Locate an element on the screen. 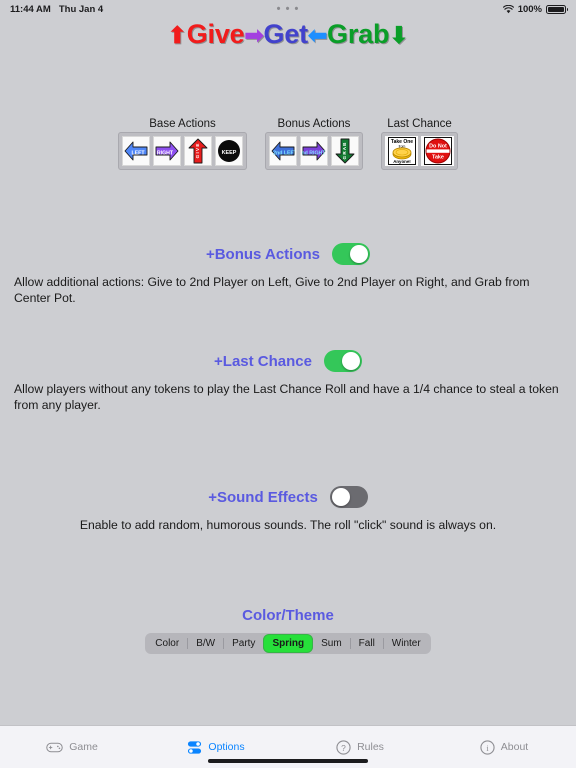 This screenshot has width=576, height=768. svg-text: LEFT is located at coordinates (139, 153).